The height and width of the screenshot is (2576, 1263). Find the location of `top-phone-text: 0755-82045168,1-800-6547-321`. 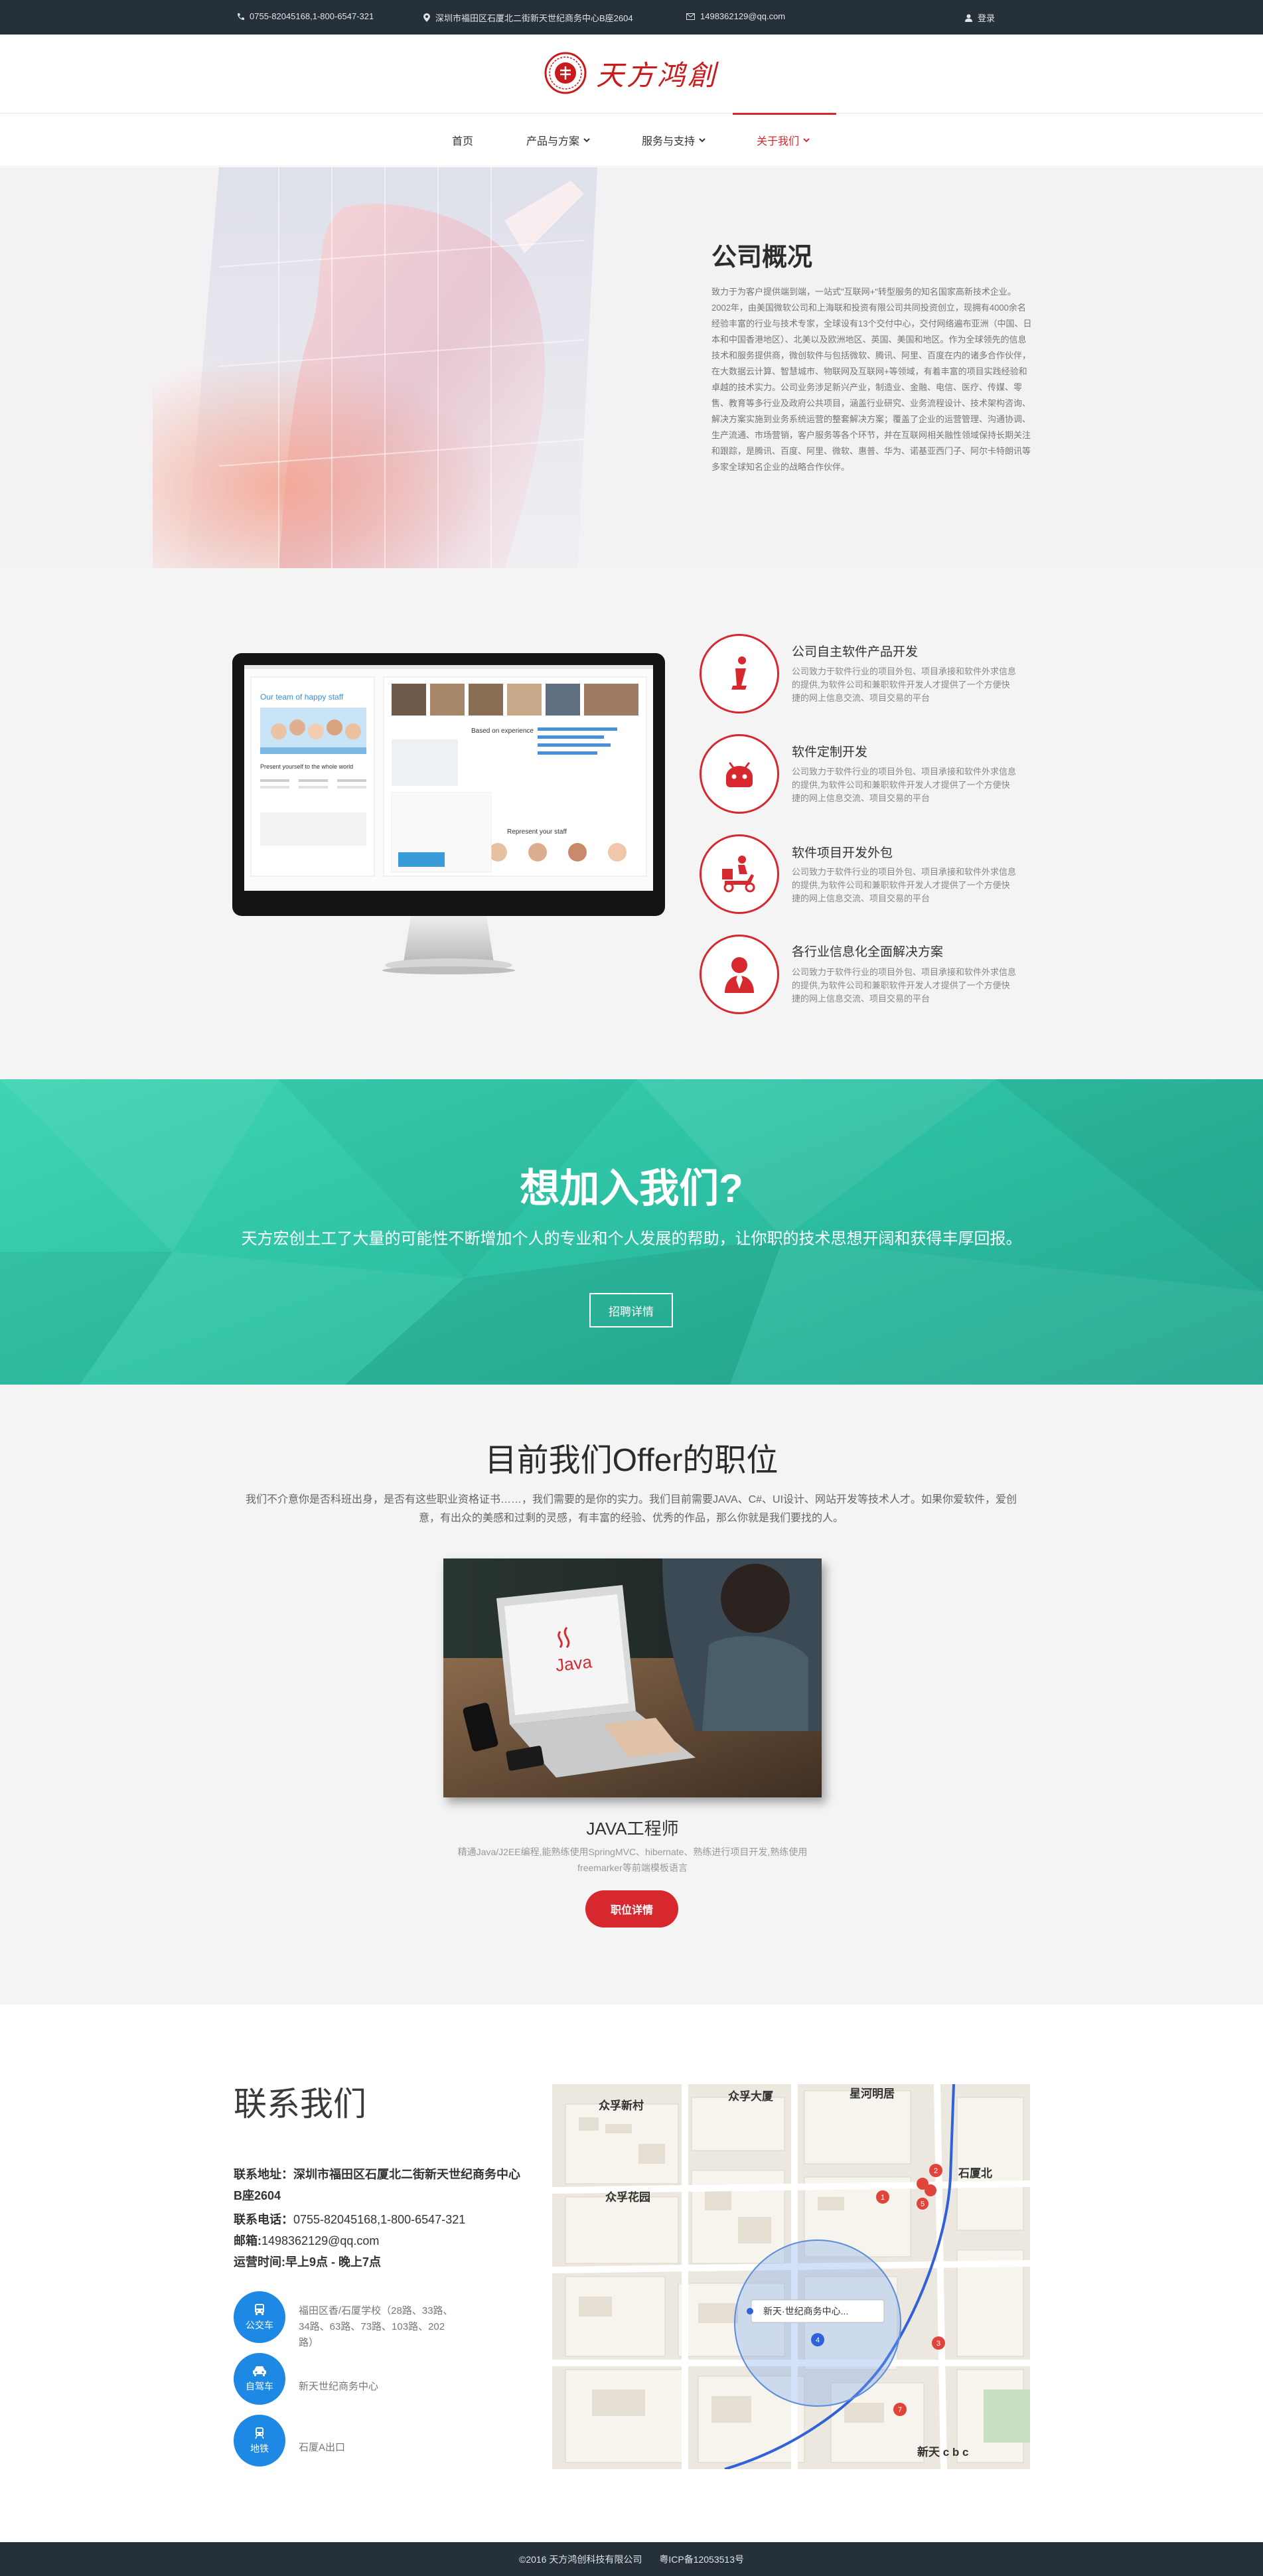

top-phone-text: 0755-82045168,1-800-6547-321 is located at coordinates (312, 16).